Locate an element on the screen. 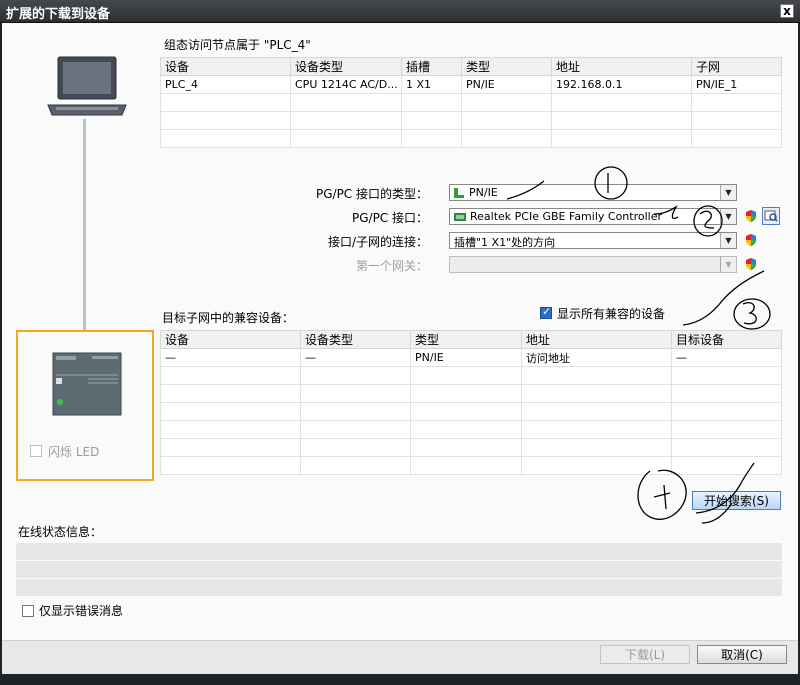 This screenshot has height=685, width=800. config-col-subnet: 子网 is located at coordinates (736, 66).